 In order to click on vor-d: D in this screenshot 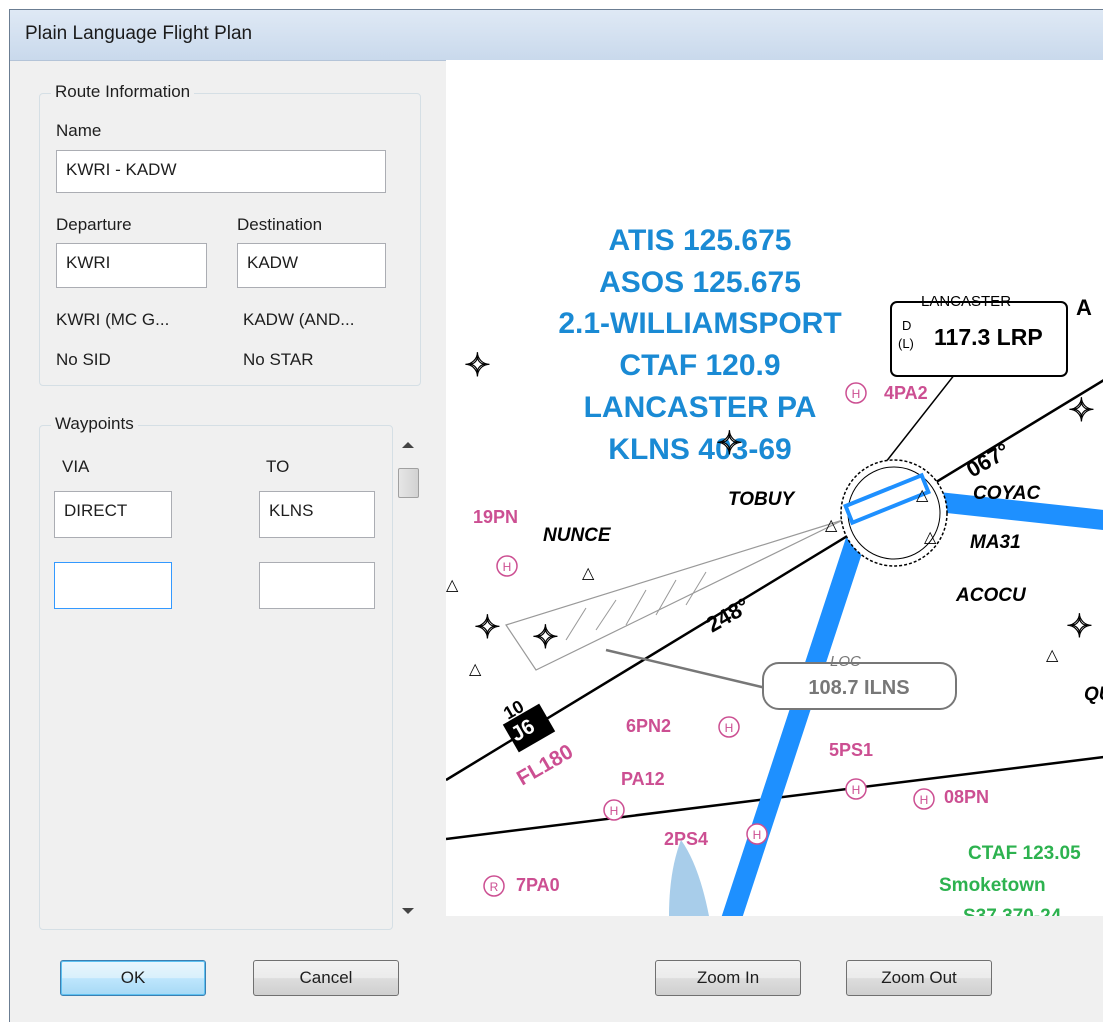, I will do `click(906, 325)`.